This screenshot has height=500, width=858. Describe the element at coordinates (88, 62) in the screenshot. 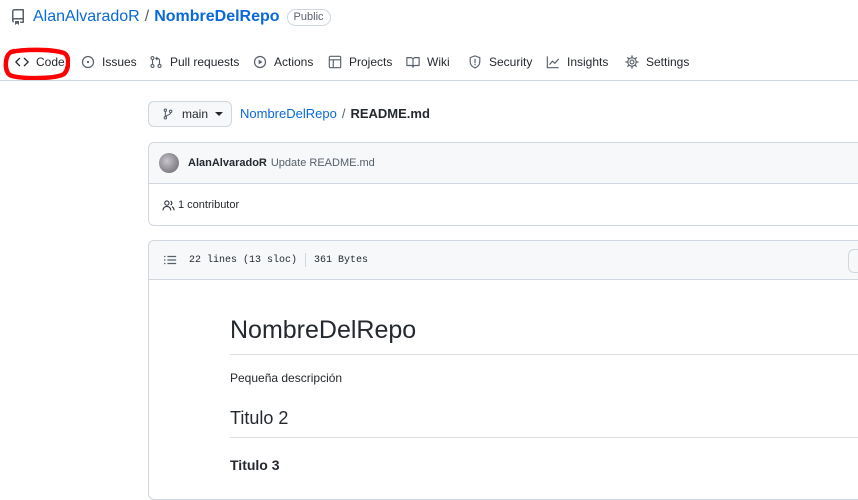

I see `issue-circle-icon` at that location.